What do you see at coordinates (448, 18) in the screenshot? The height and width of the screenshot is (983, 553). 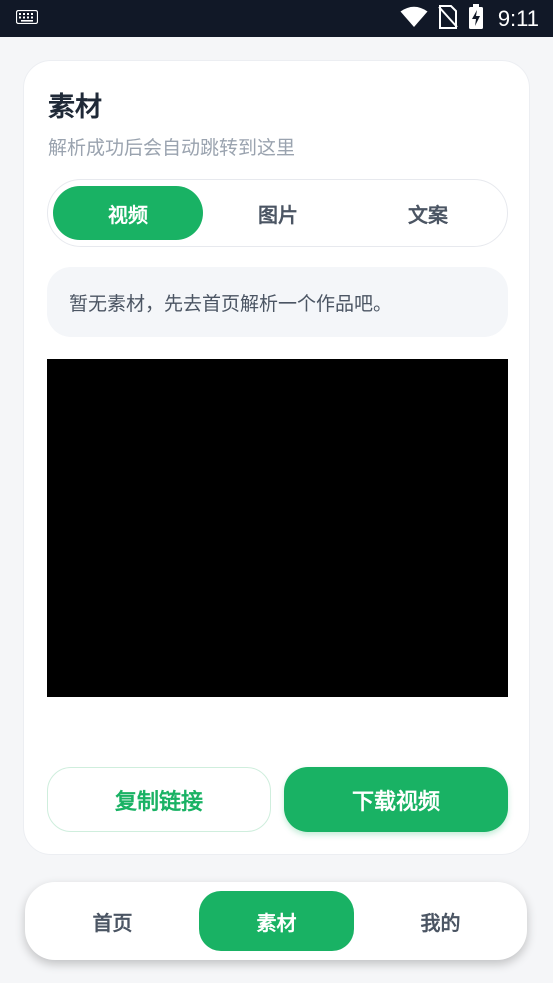 I see `no-sim-icon` at bounding box center [448, 18].